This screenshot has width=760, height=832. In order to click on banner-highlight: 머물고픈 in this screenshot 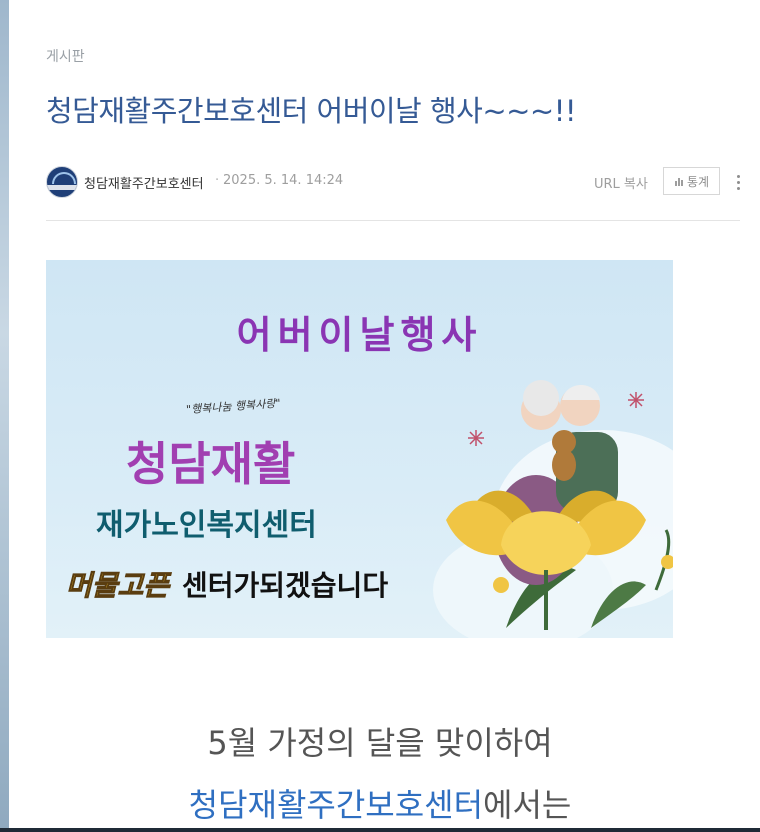, I will do `click(117, 586)`.